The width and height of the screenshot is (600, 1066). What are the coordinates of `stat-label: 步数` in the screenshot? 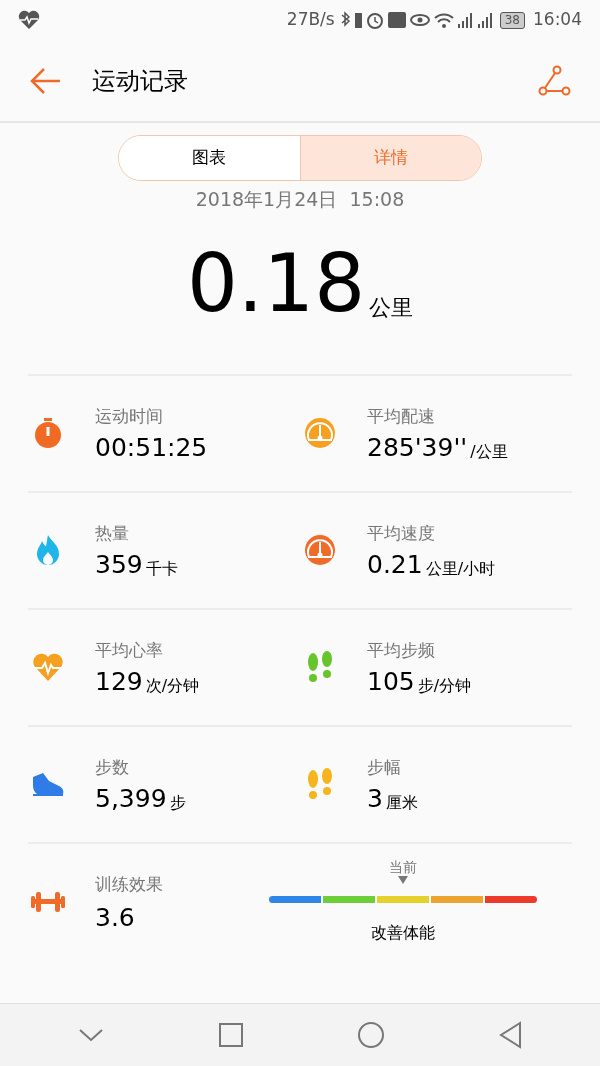 It's located at (112, 767).